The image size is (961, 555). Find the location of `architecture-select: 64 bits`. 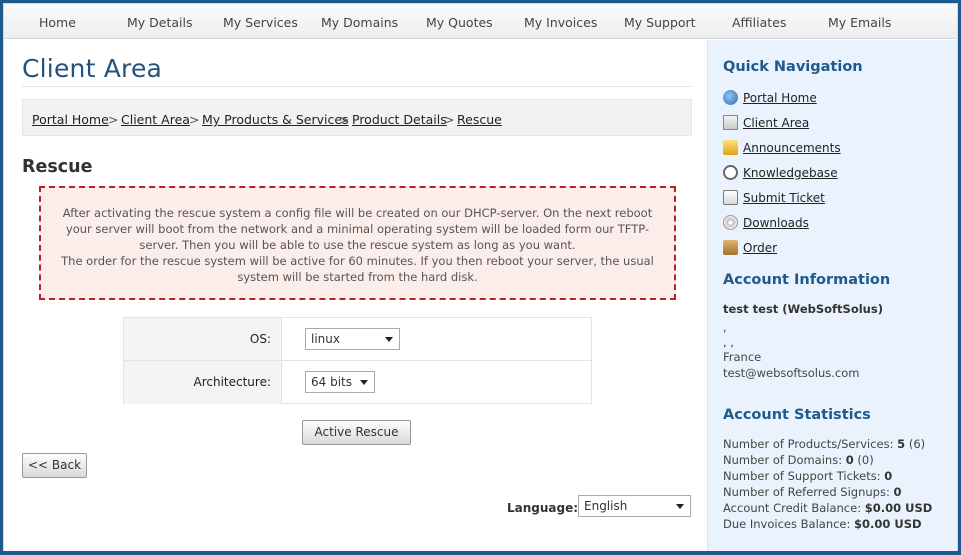

architecture-select: 64 bits is located at coordinates (340, 382).